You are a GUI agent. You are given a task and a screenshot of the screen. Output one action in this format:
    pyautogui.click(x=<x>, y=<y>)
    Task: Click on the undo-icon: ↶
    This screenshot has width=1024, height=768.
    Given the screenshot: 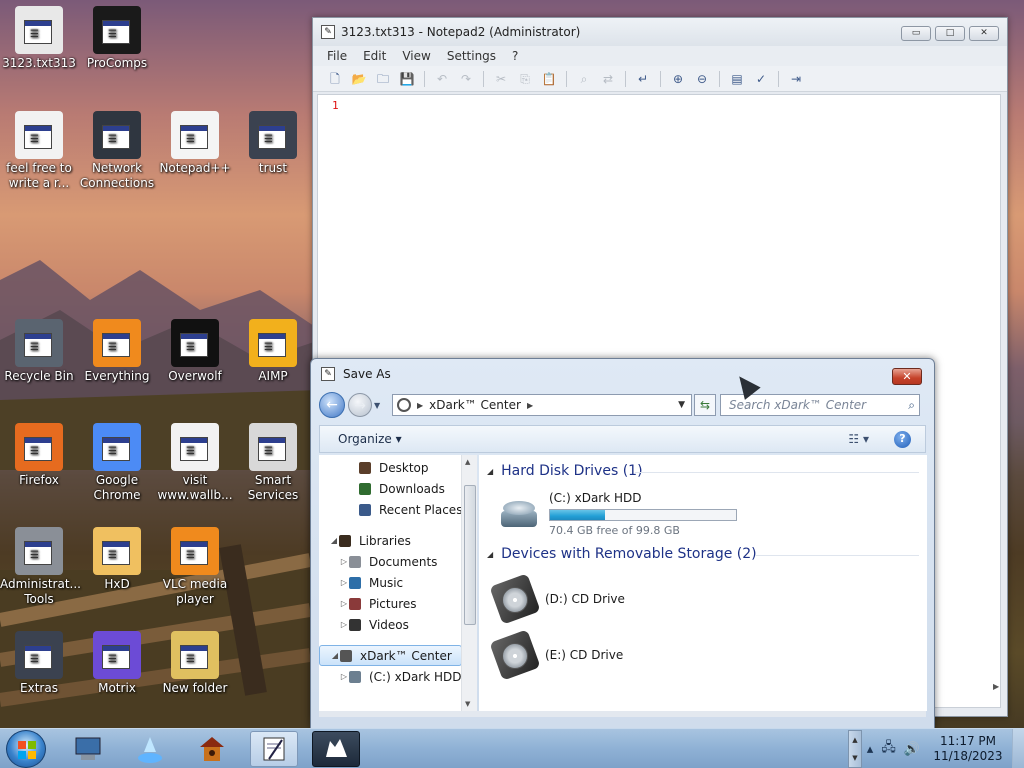 What is the action you would take?
    pyautogui.click(x=442, y=79)
    